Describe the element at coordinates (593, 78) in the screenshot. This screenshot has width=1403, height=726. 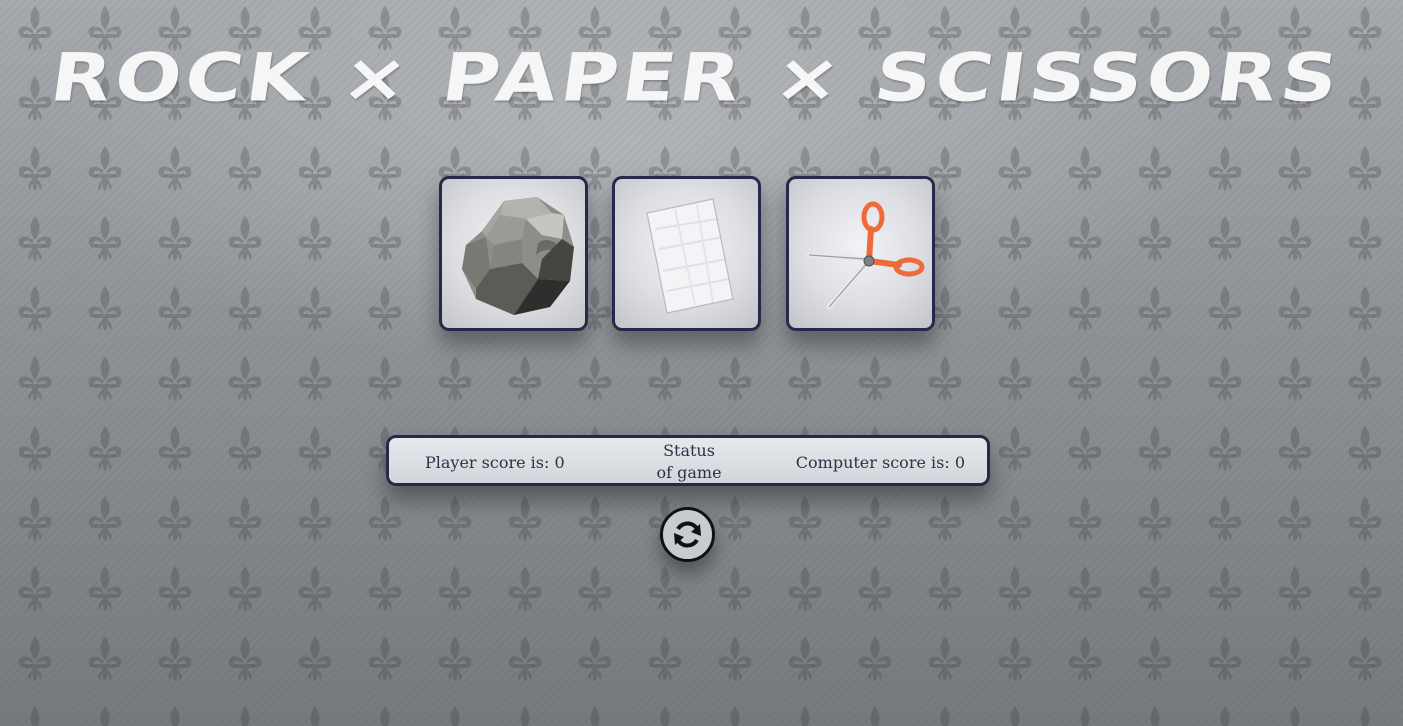
I see `title-word-paper: PAPER` at that location.